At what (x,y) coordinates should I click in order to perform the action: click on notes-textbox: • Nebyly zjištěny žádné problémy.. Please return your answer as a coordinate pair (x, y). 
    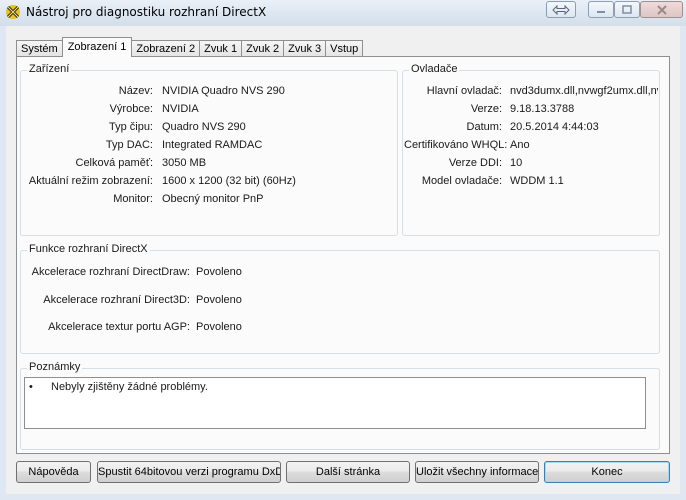
    Looking at the image, I should click on (335, 403).